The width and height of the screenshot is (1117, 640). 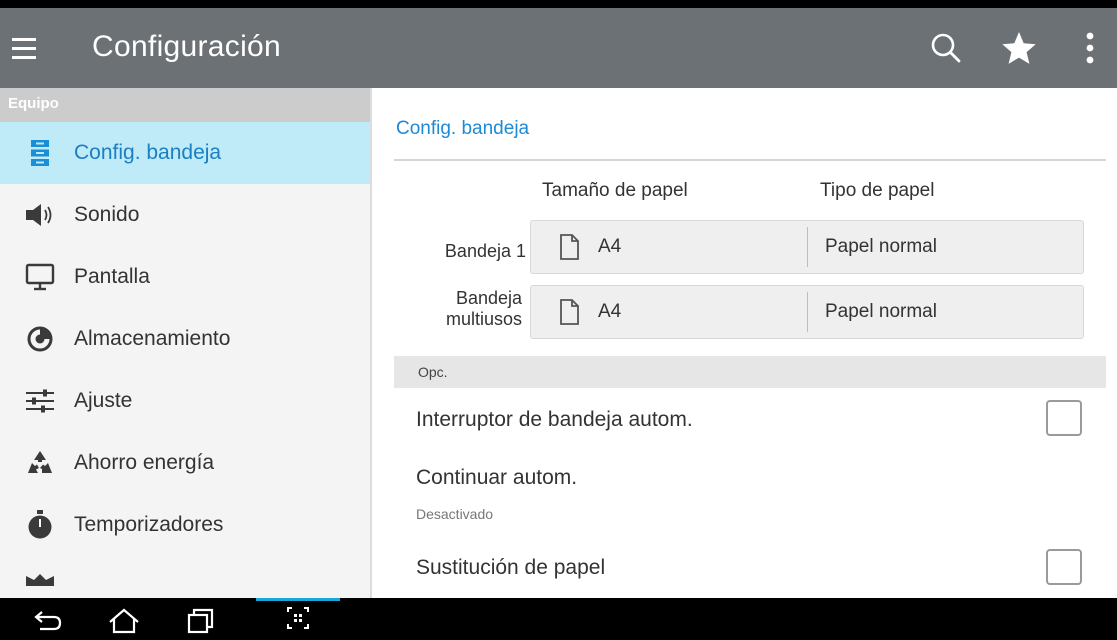 What do you see at coordinates (455, 514) in the screenshot?
I see `option-auto-continue-value: Desactivado` at bounding box center [455, 514].